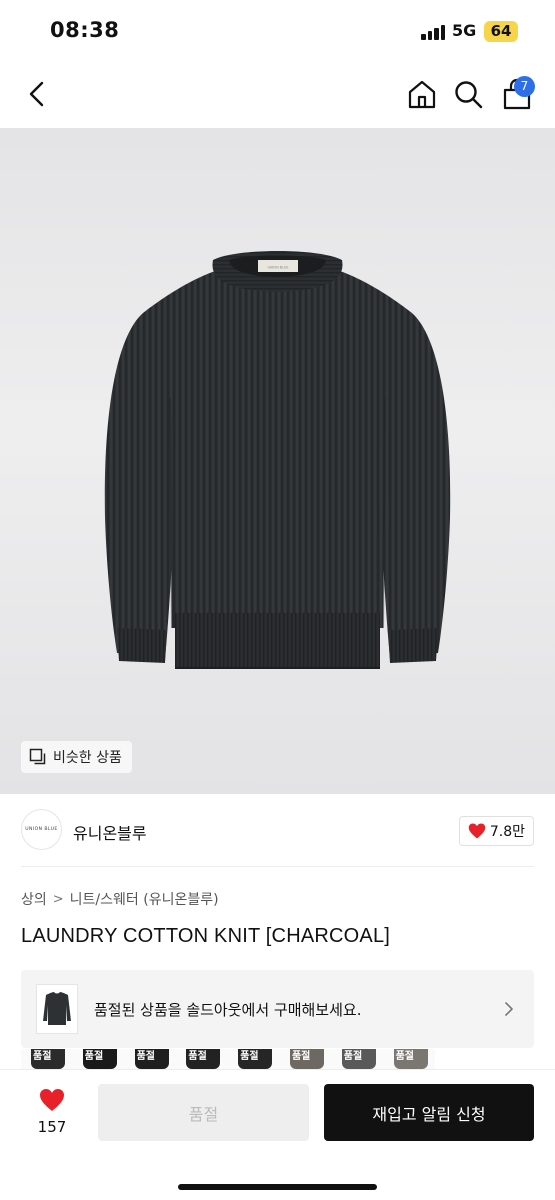  What do you see at coordinates (34, 899) in the screenshot?
I see `breadcrumb-category: 상의` at bounding box center [34, 899].